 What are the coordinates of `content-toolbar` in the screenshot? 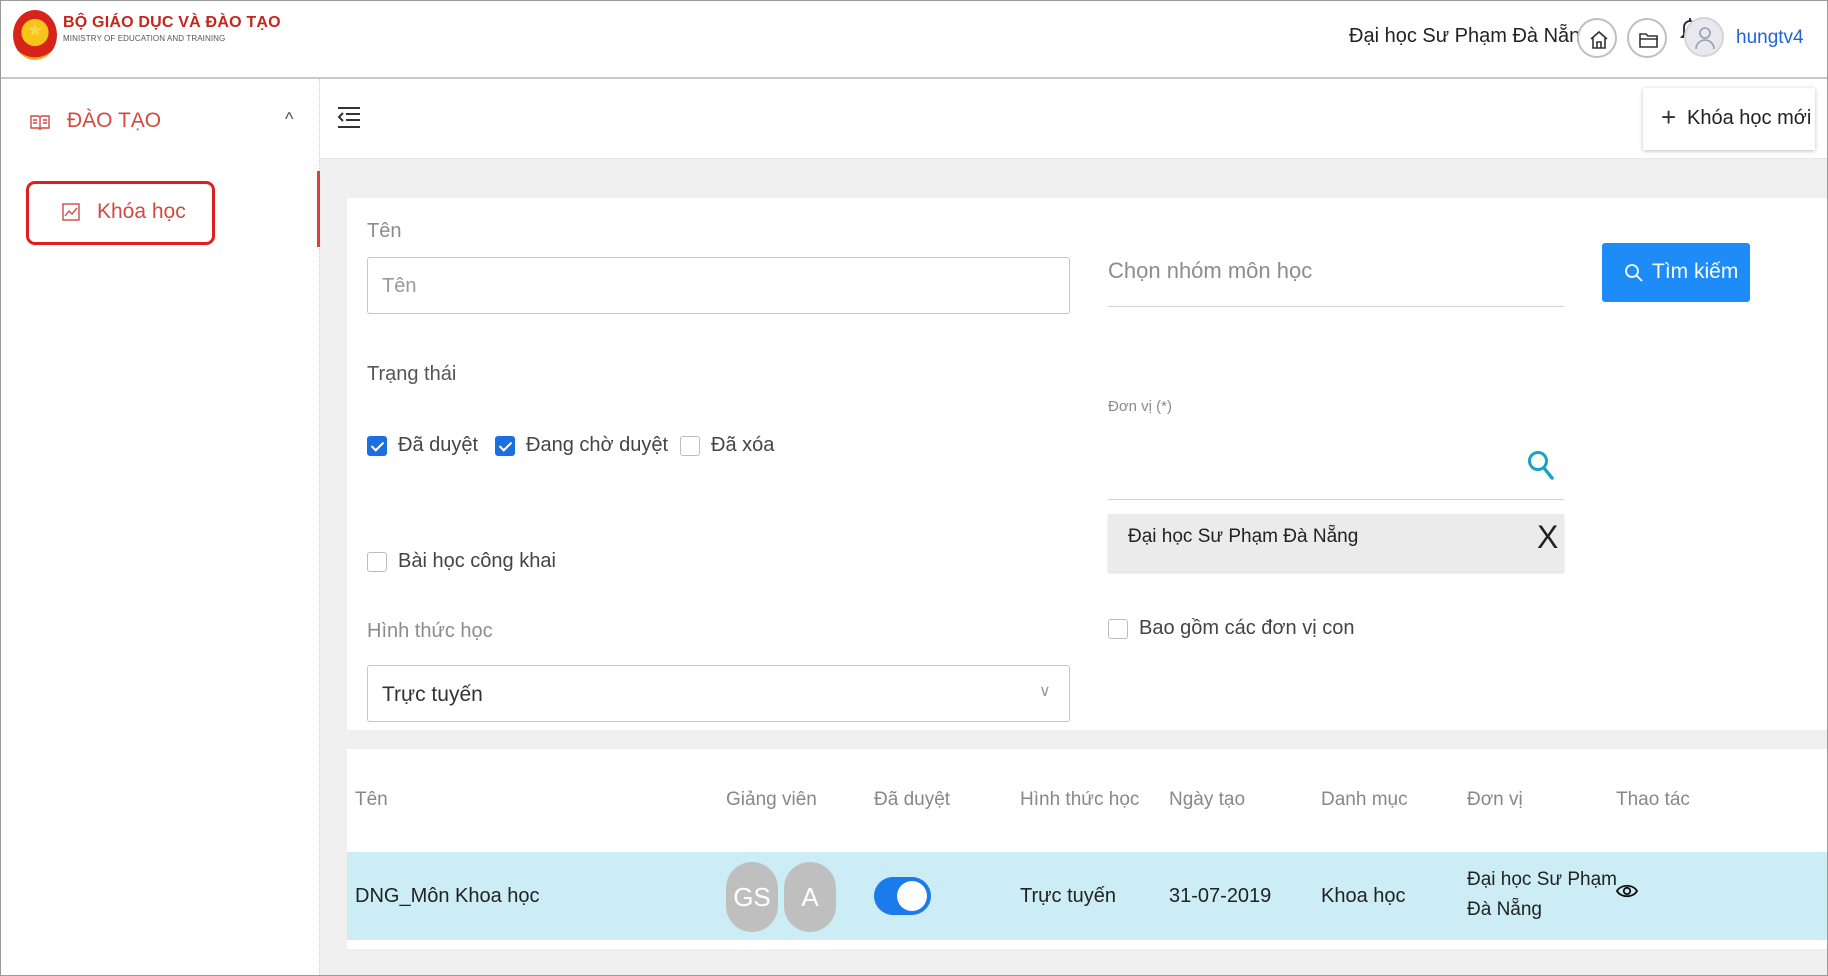 It's located at (1073, 119).